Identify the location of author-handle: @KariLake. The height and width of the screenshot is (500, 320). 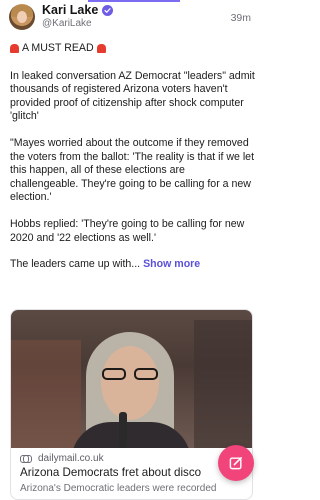
(67, 23).